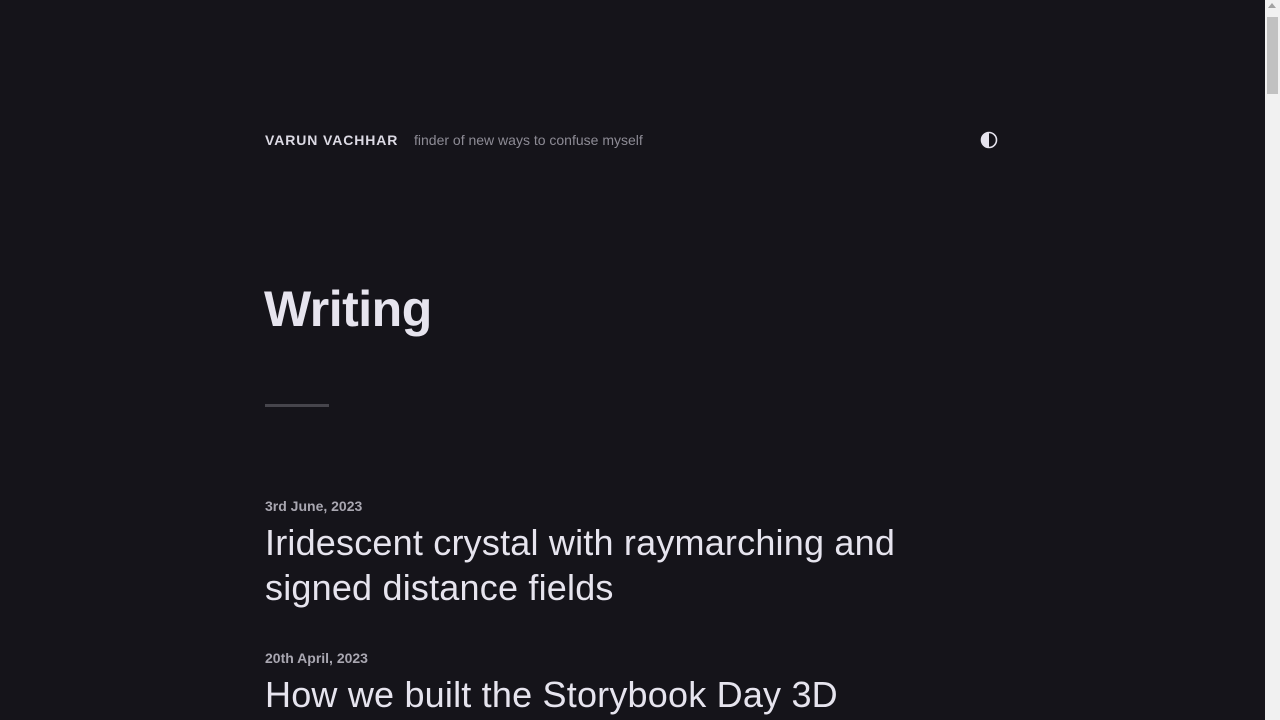 The image size is (1280, 720). I want to click on theme-toggle-button, so click(989, 140).